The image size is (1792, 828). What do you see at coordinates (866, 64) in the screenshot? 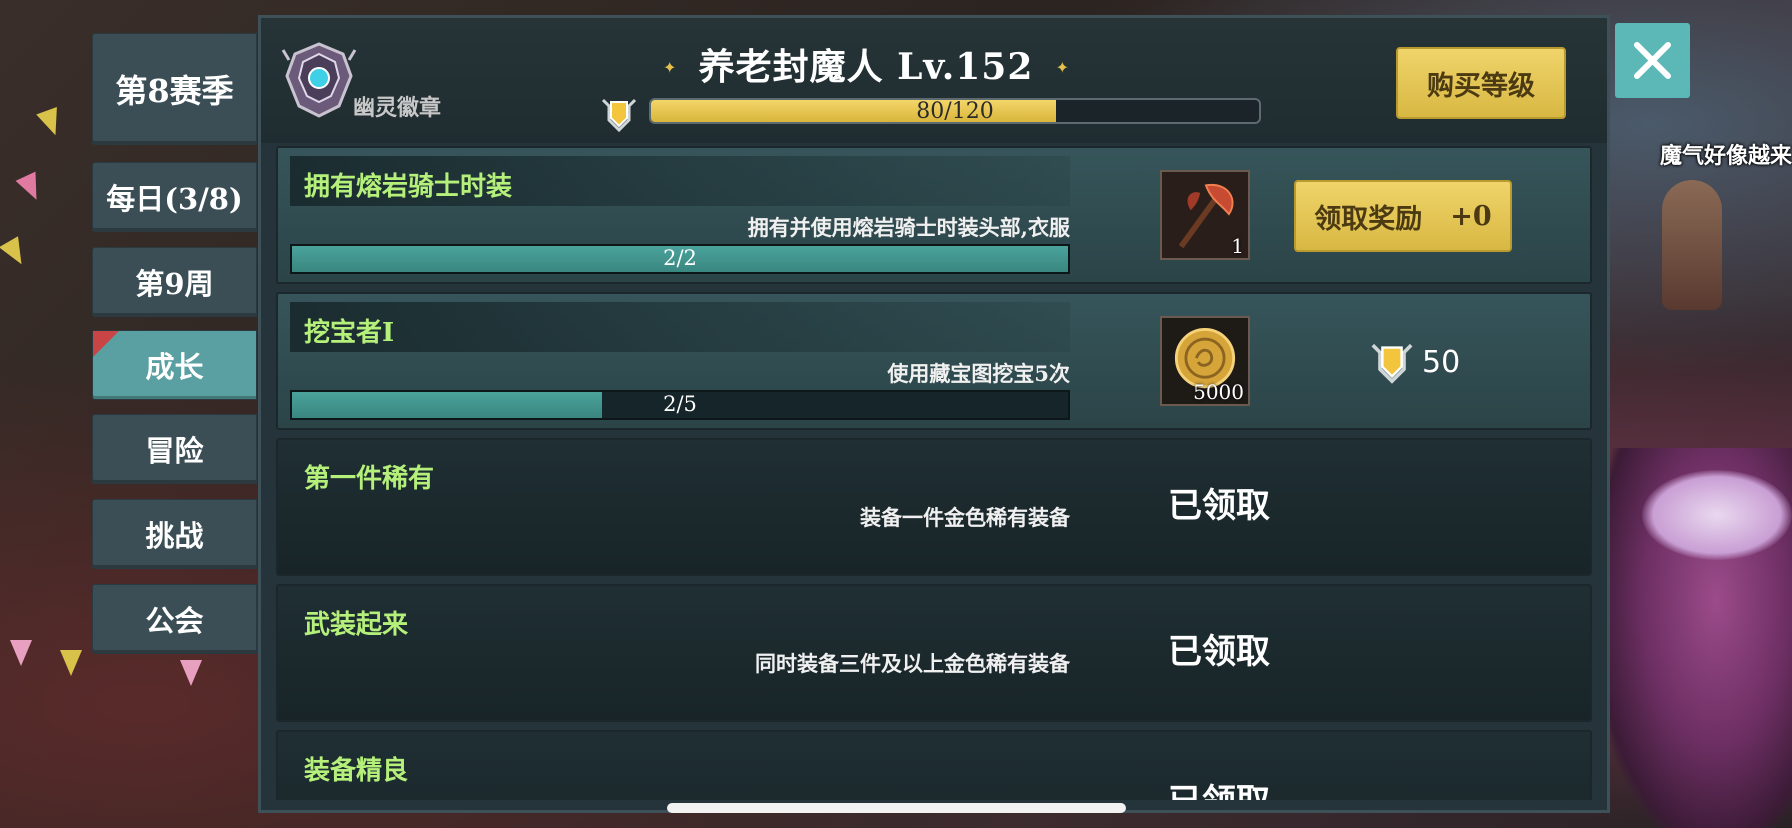
I see `title-area: ✦ 养老封魔人 Lv.152 ✦` at bounding box center [866, 64].